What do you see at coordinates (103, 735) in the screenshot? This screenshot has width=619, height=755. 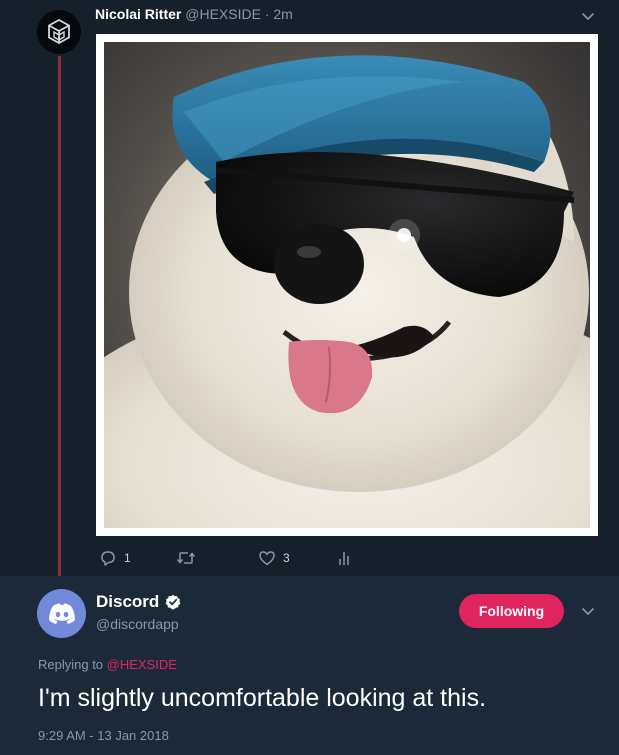 I see `tweet-timestamp: 9:29 AM - 13 Jan 2018` at bounding box center [103, 735].